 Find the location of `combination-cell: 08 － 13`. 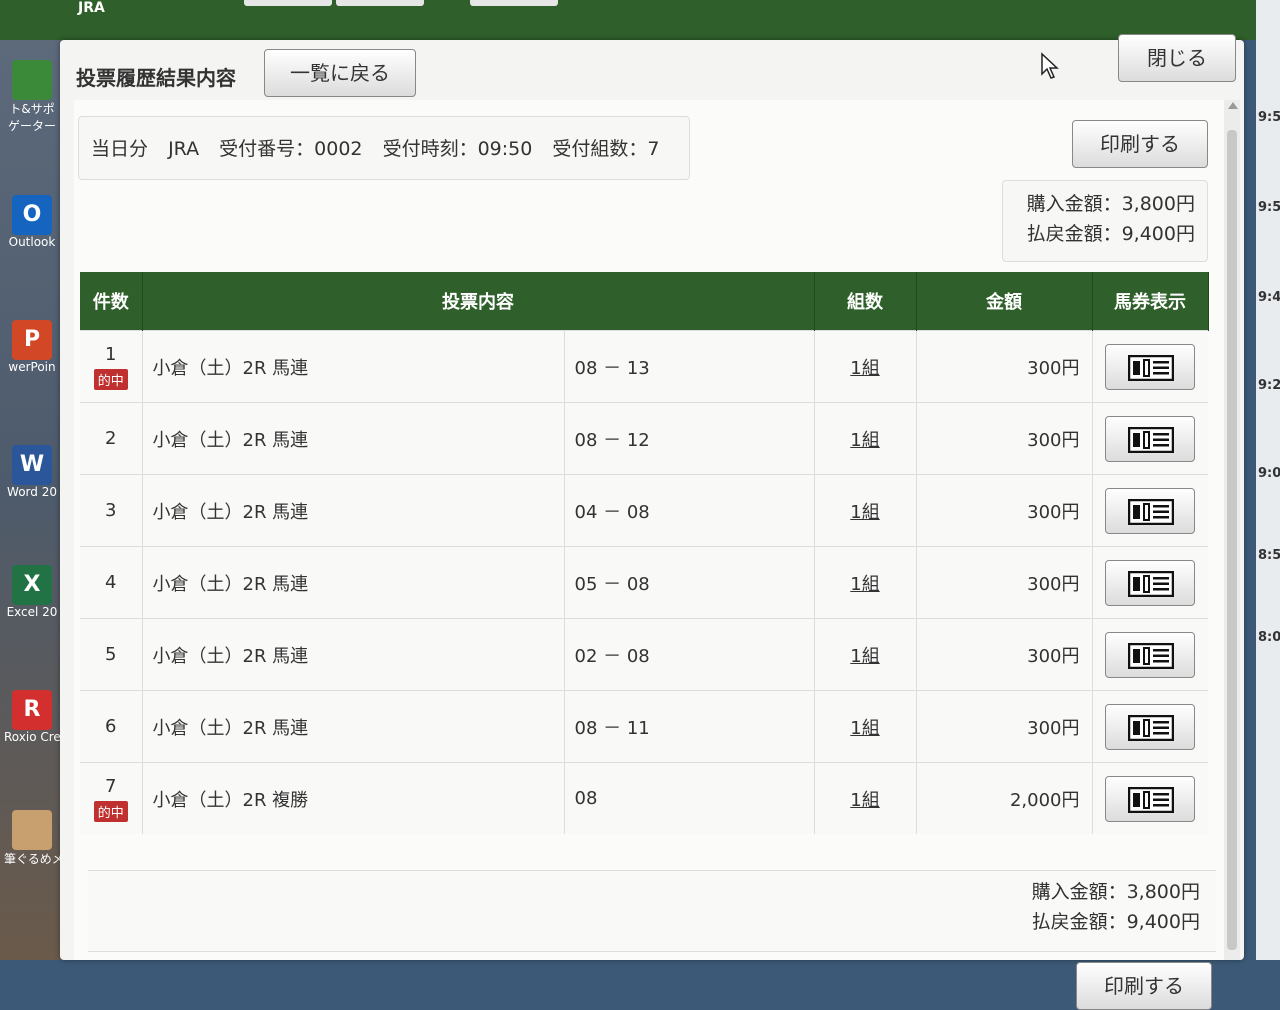

combination-cell: 08 － 13 is located at coordinates (689, 366).